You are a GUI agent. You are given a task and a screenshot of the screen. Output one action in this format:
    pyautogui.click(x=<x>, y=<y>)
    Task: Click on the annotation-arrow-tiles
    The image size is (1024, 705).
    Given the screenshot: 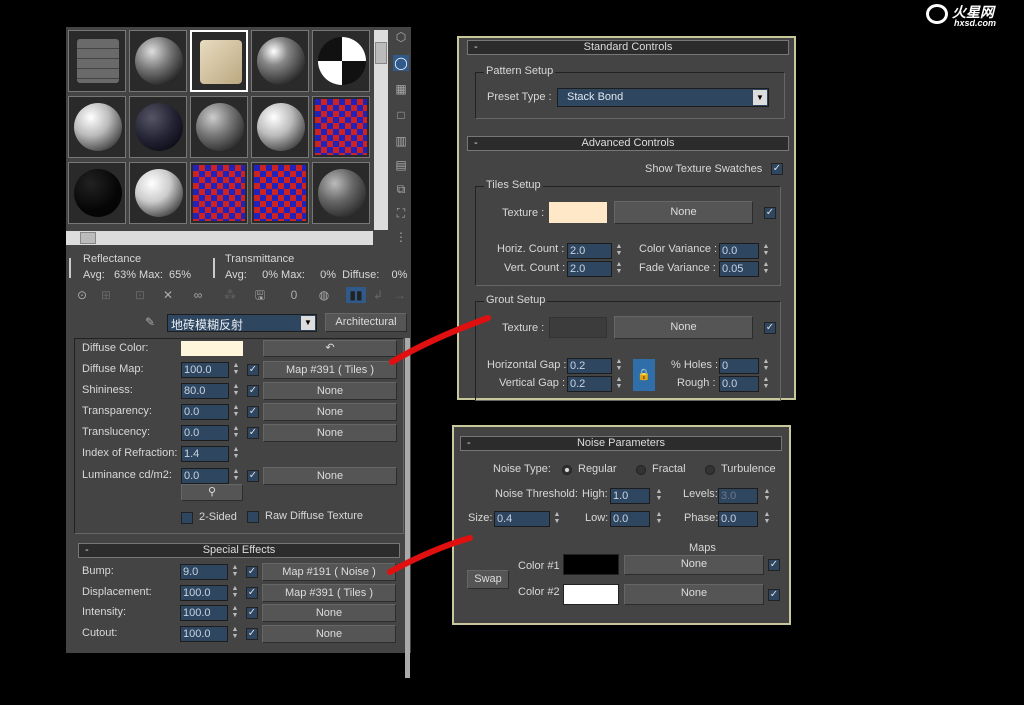 What is the action you would take?
    pyautogui.click(x=440, y=340)
    